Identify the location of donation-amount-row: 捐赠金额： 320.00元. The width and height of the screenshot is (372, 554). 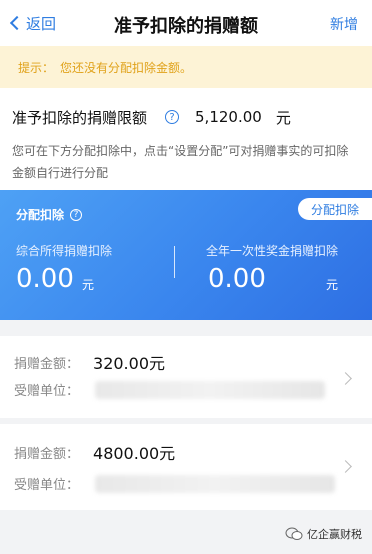
(89, 362).